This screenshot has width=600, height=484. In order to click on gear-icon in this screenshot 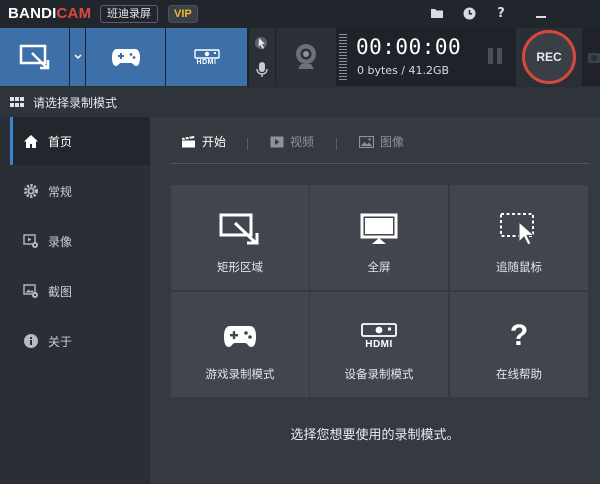, I will do `click(31, 191)`.